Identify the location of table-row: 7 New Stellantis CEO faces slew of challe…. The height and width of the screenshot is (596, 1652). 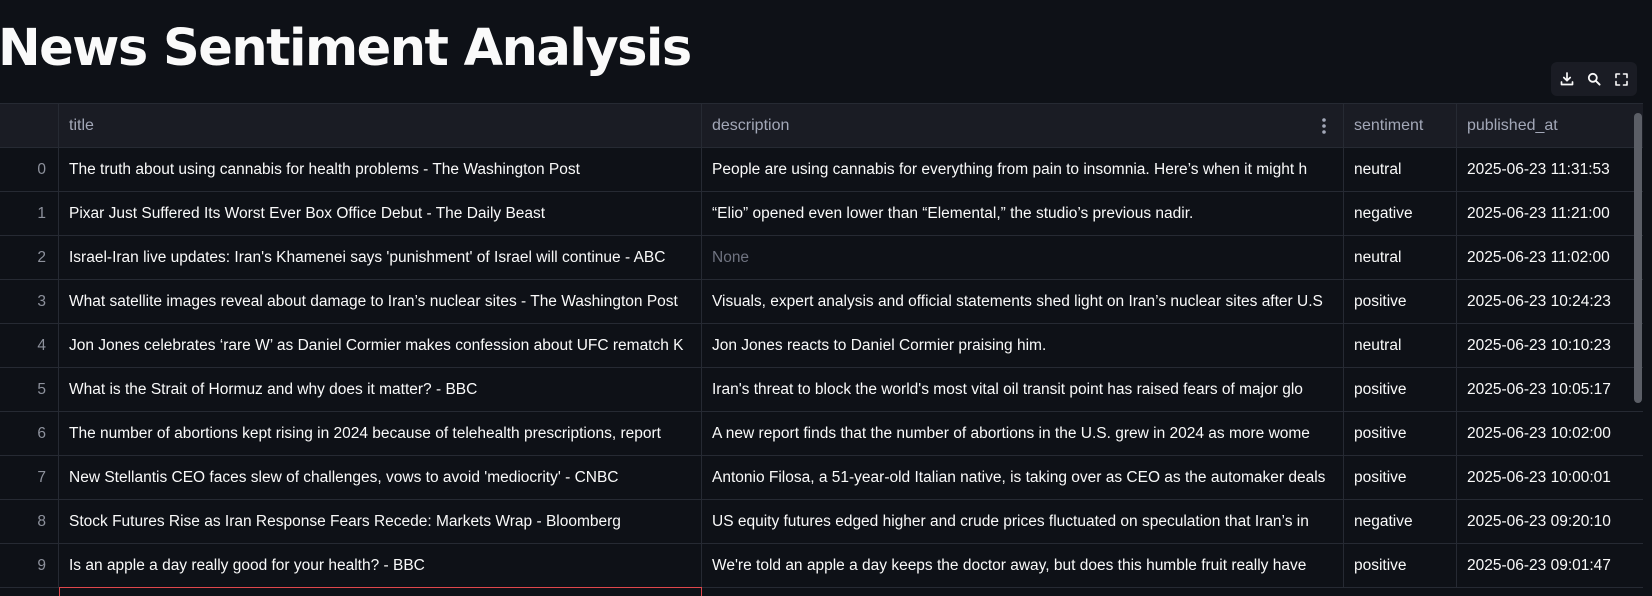
(821, 478).